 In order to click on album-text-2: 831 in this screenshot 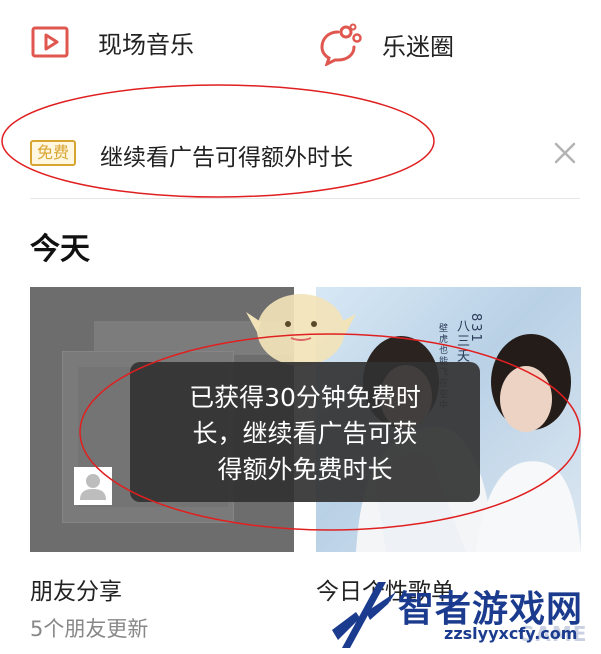, I will do `click(475, 328)`.